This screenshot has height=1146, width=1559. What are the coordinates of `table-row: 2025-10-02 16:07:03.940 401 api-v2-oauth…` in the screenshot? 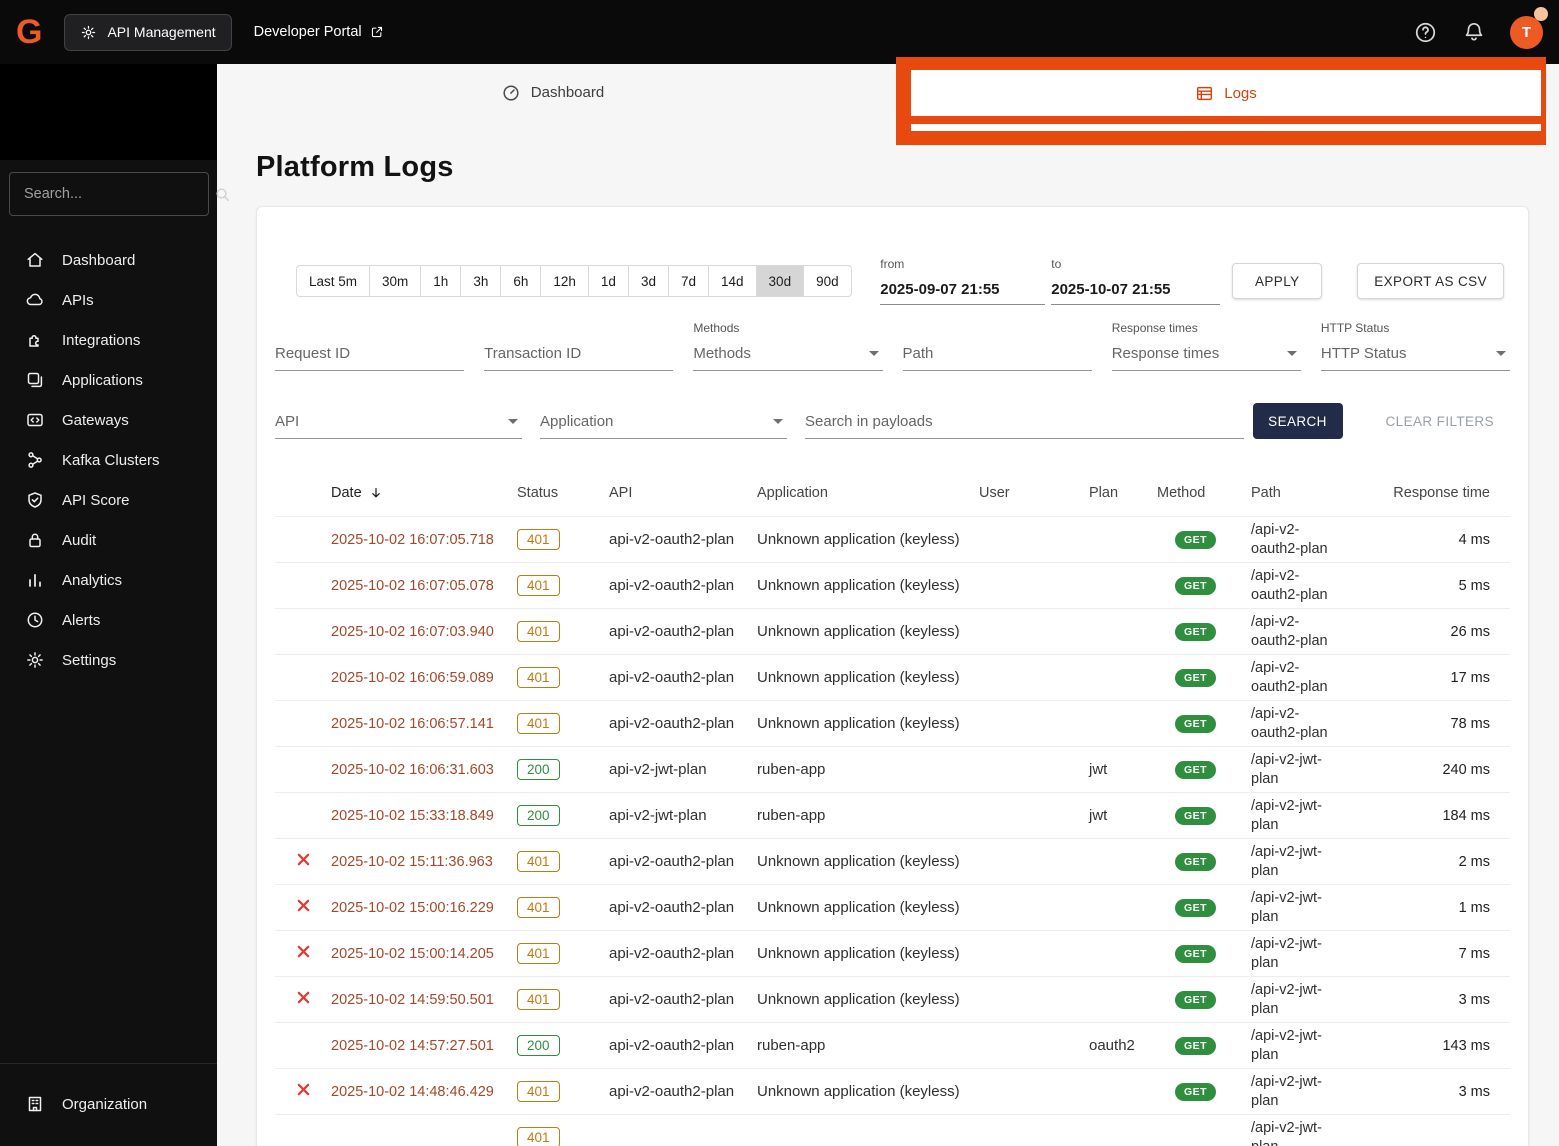 It's located at (892, 631).